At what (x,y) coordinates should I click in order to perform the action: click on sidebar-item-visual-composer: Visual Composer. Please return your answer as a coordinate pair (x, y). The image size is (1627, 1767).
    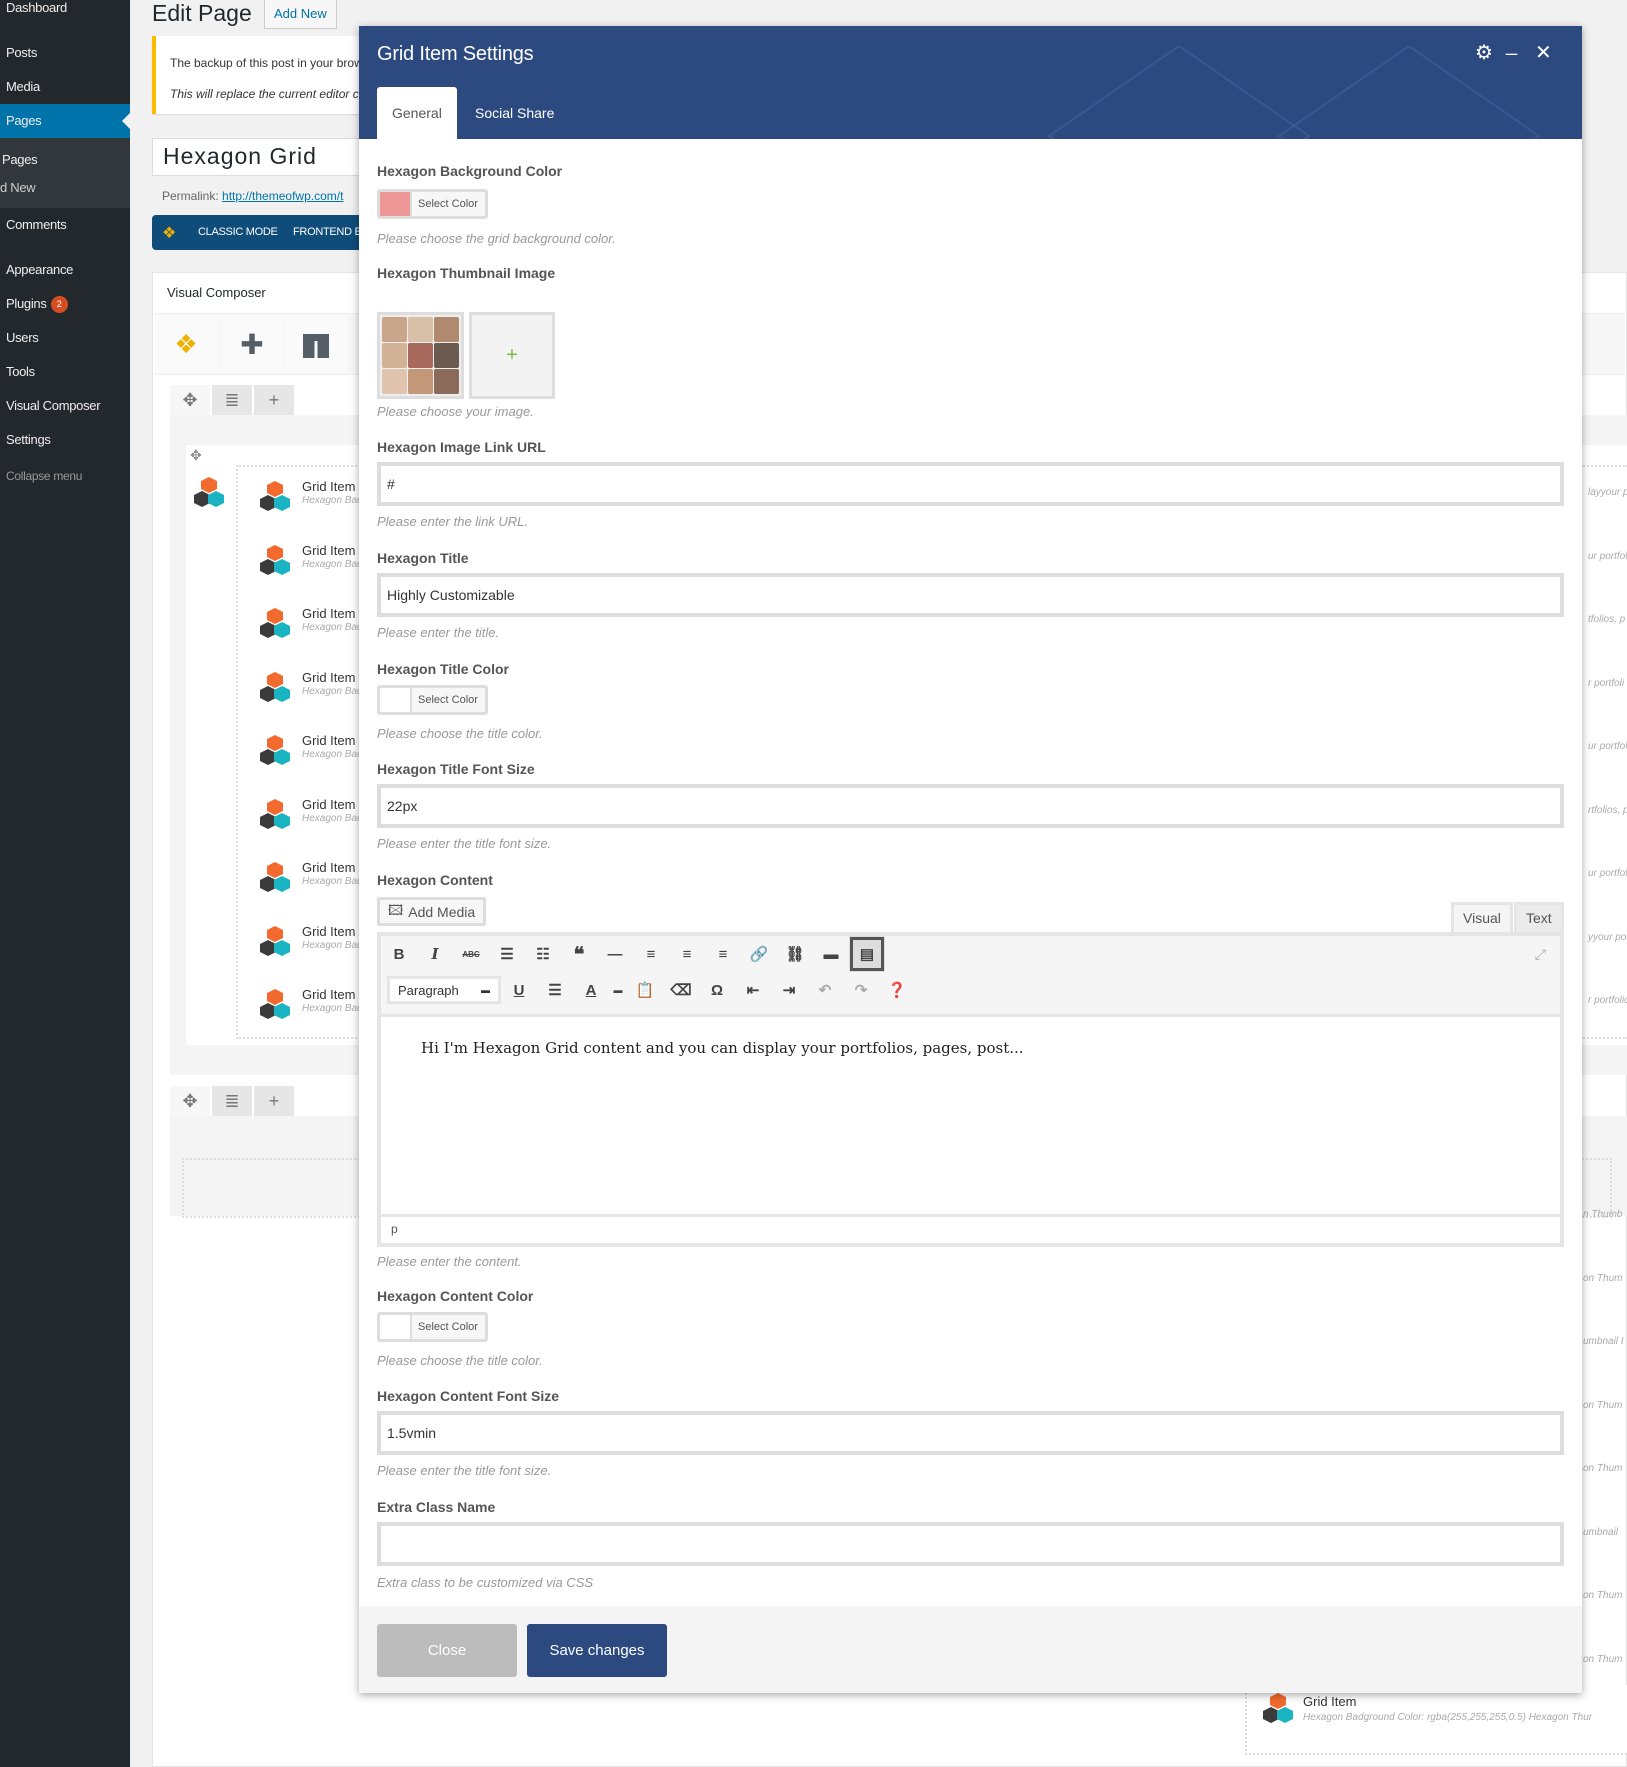
    Looking at the image, I should click on (53, 405).